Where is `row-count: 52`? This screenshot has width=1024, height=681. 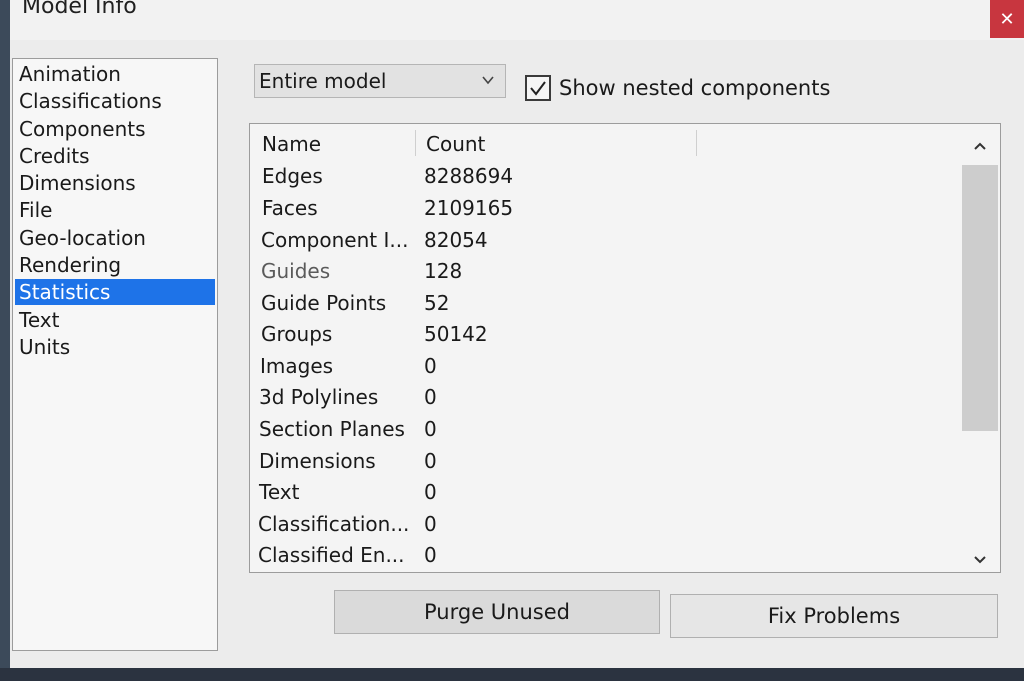
row-count: 52 is located at coordinates (437, 303).